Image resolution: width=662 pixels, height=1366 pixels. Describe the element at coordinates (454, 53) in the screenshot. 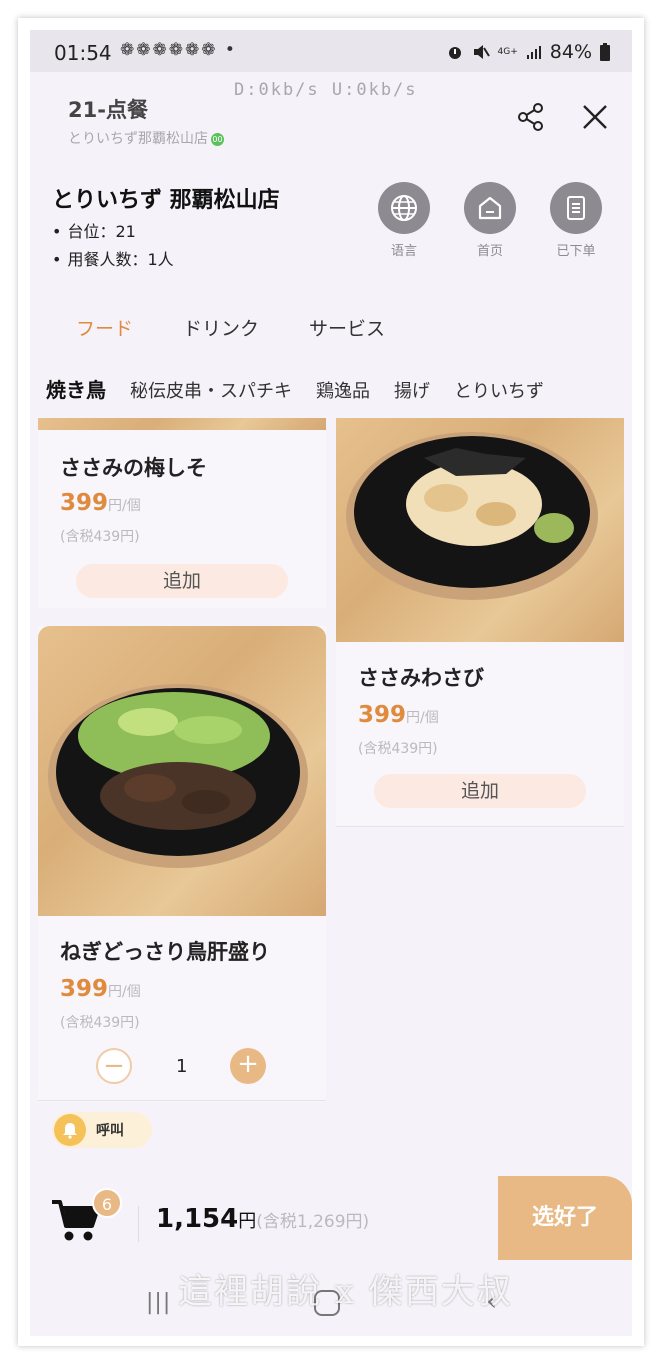

I see `alarm-icon` at that location.